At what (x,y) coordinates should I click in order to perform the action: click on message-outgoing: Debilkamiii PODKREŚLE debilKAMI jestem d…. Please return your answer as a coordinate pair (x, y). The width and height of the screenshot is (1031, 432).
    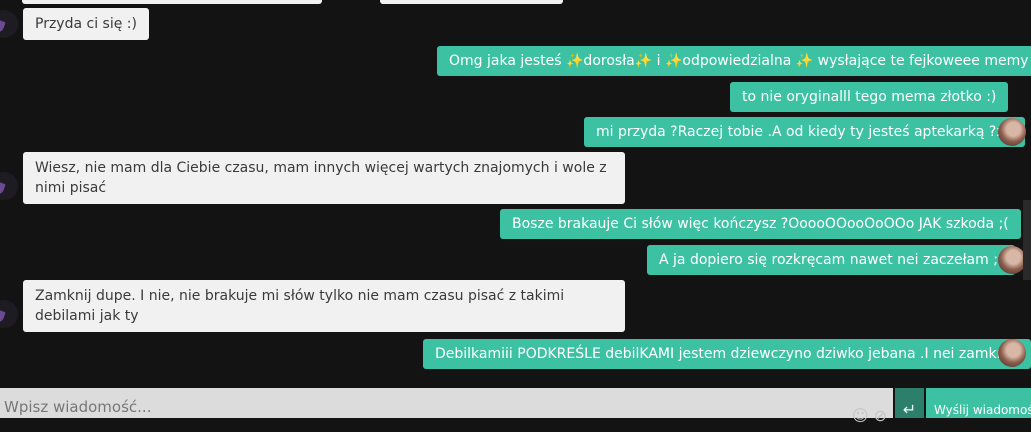
    Looking at the image, I should click on (727, 354).